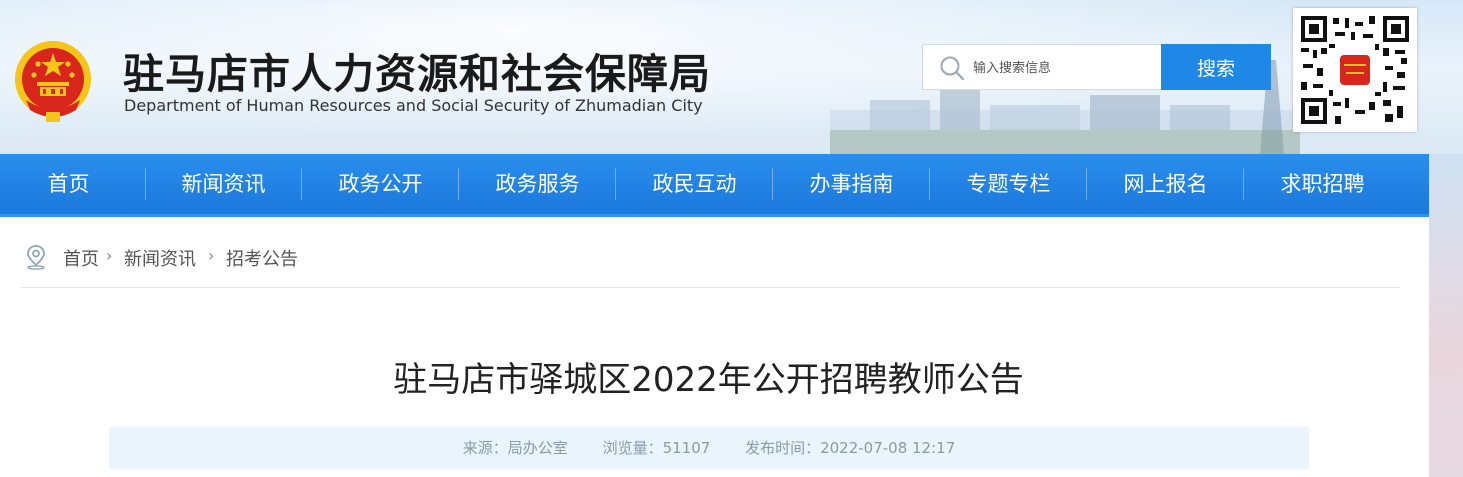  What do you see at coordinates (850, 448) in the screenshot?
I see `article-publish-time: 发布时间：2022-07-08 12:17` at bounding box center [850, 448].